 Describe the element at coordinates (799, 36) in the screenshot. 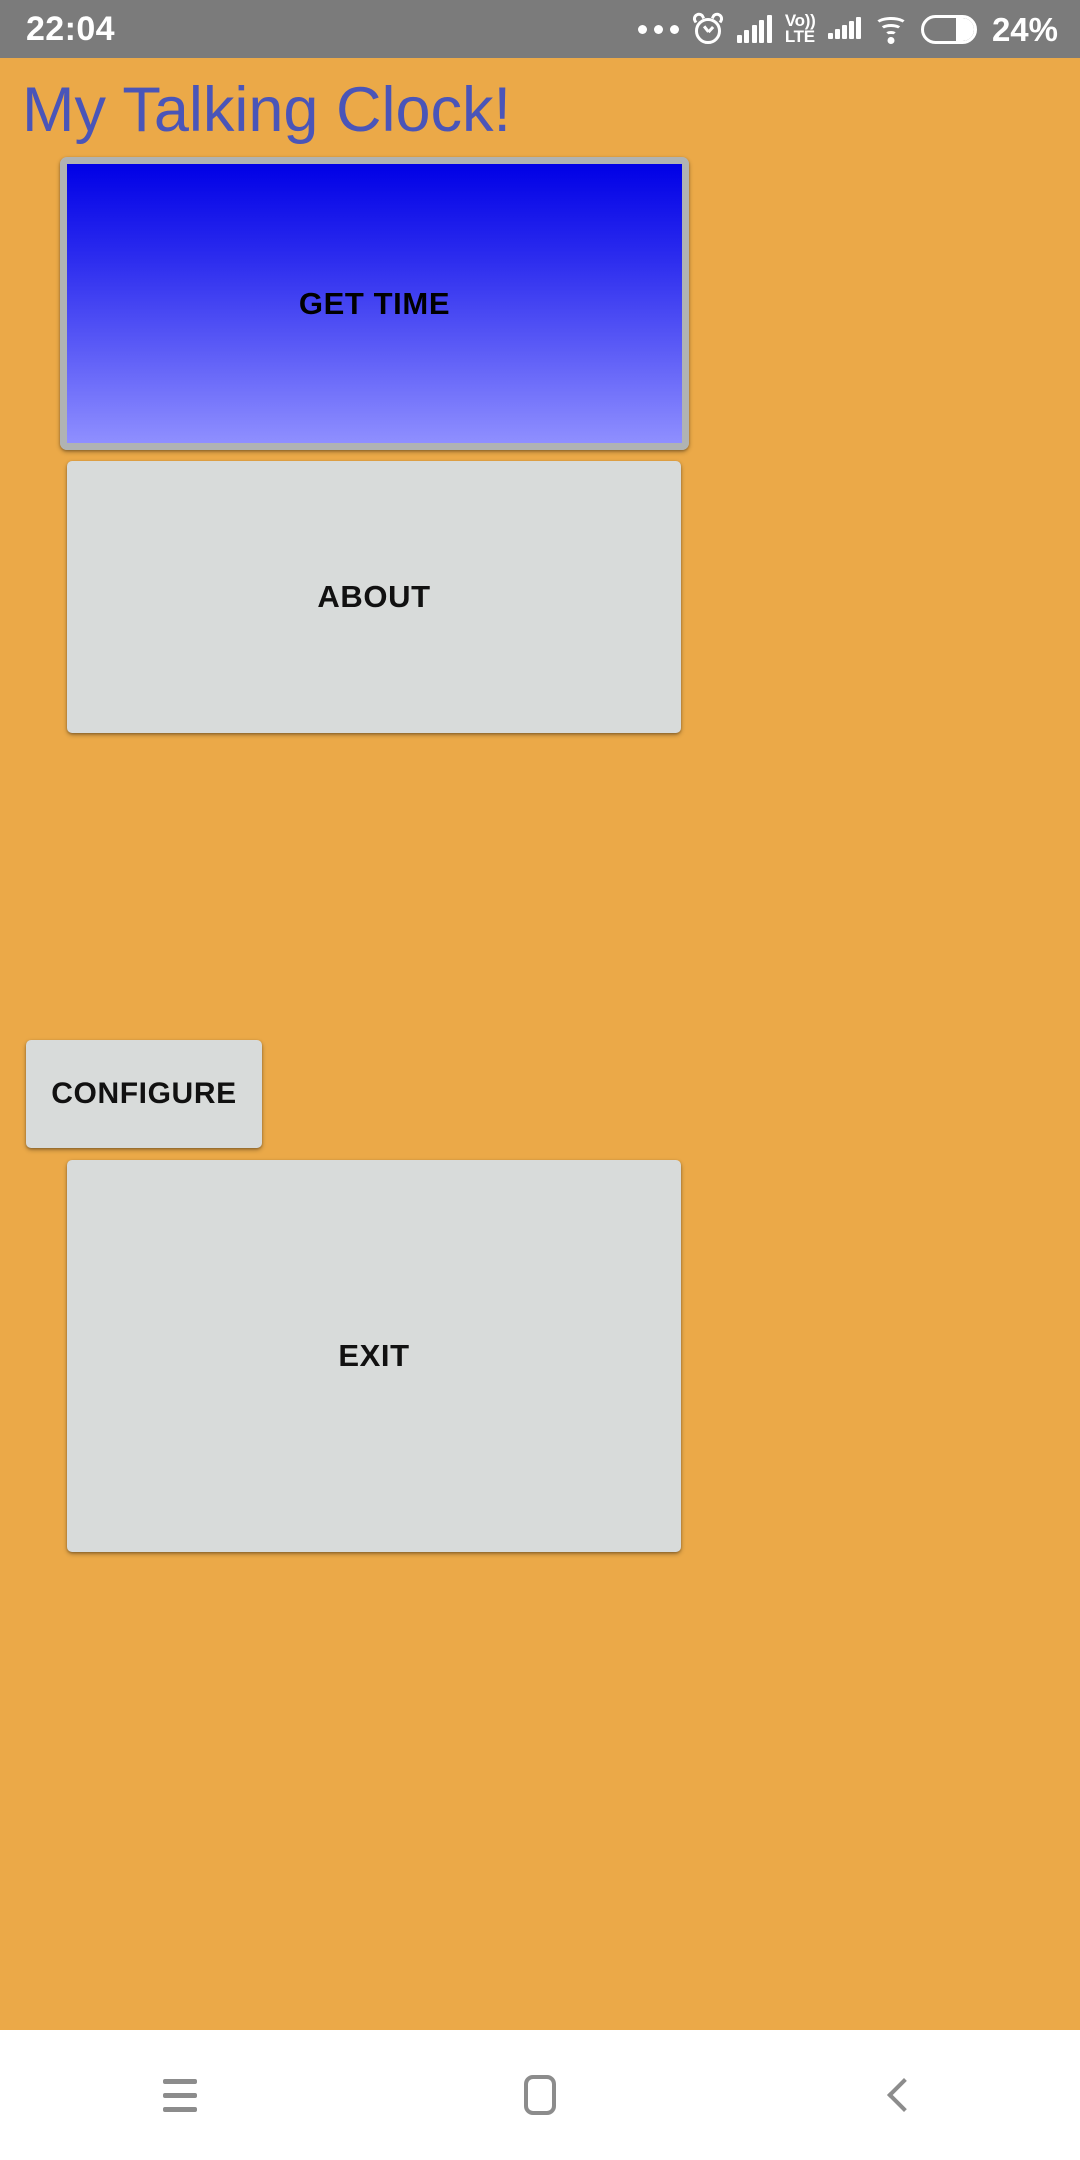

I see `volte-line-2: LTE` at that location.